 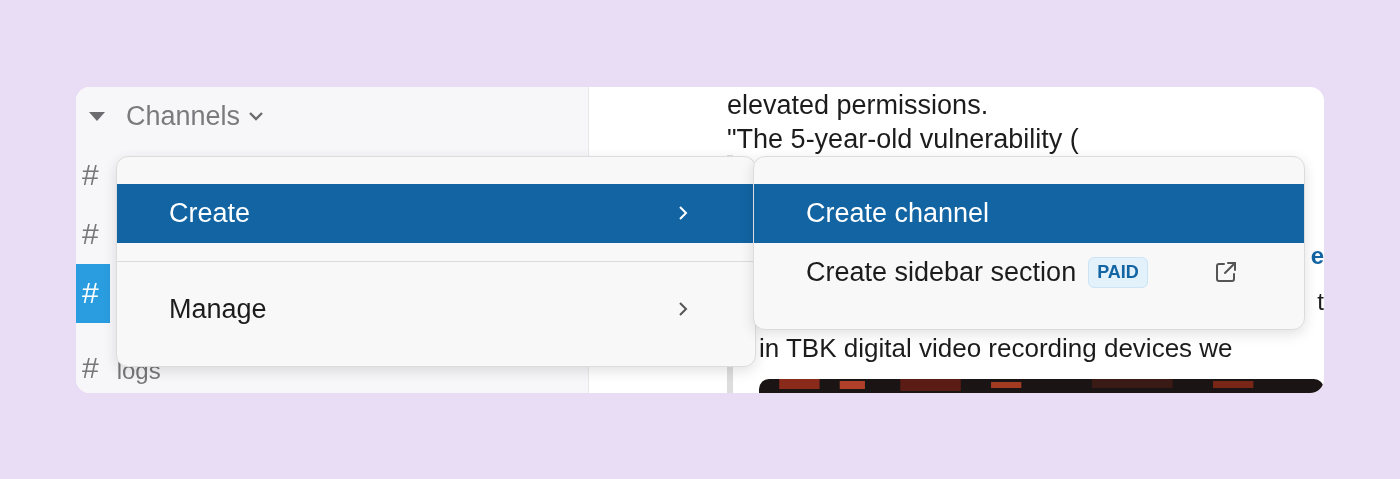 What do you see at coordinates (1118, 272) in the screenshot?
I see `paid-badge: PAID` at bounding box center [1118, 272].